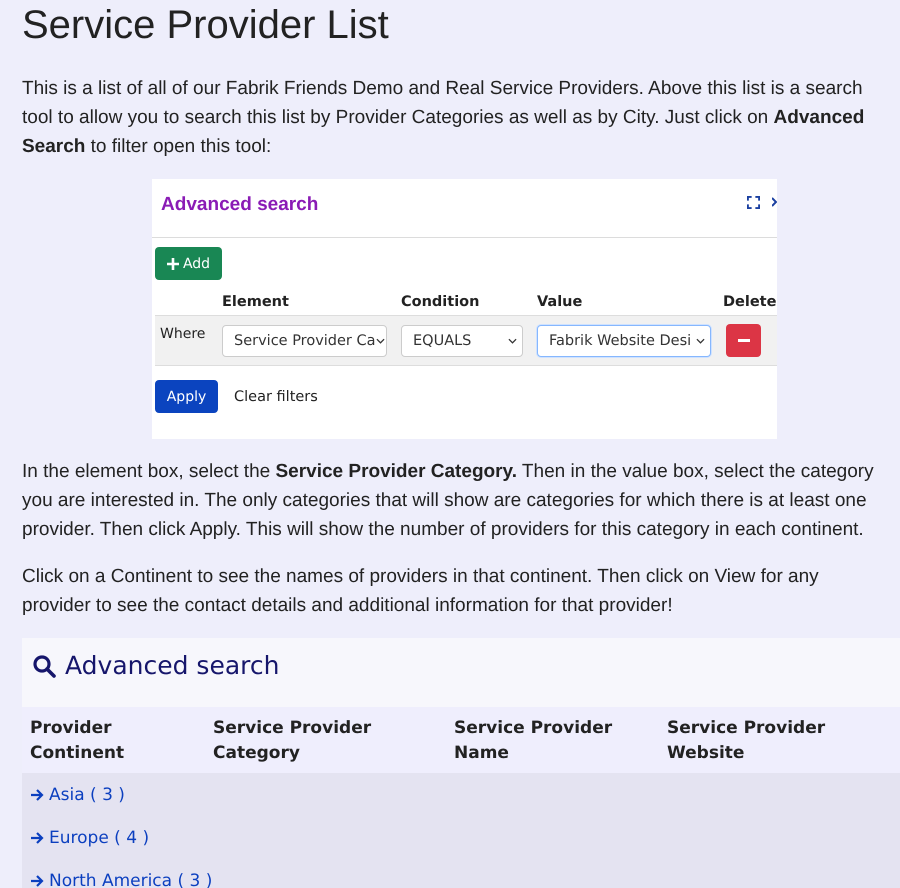 The image size is (900, 888). I want to click on clear-filters-button: Clear filters, so click(276, 396).